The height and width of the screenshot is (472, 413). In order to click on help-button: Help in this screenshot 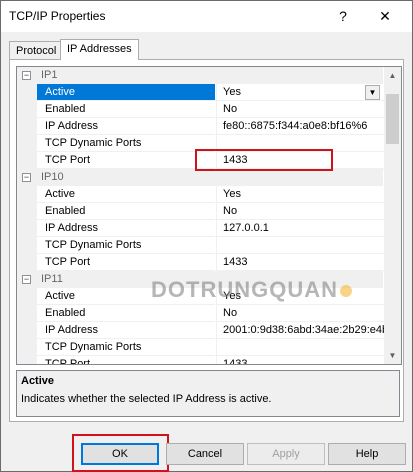, I will do `click(367, 454)`.